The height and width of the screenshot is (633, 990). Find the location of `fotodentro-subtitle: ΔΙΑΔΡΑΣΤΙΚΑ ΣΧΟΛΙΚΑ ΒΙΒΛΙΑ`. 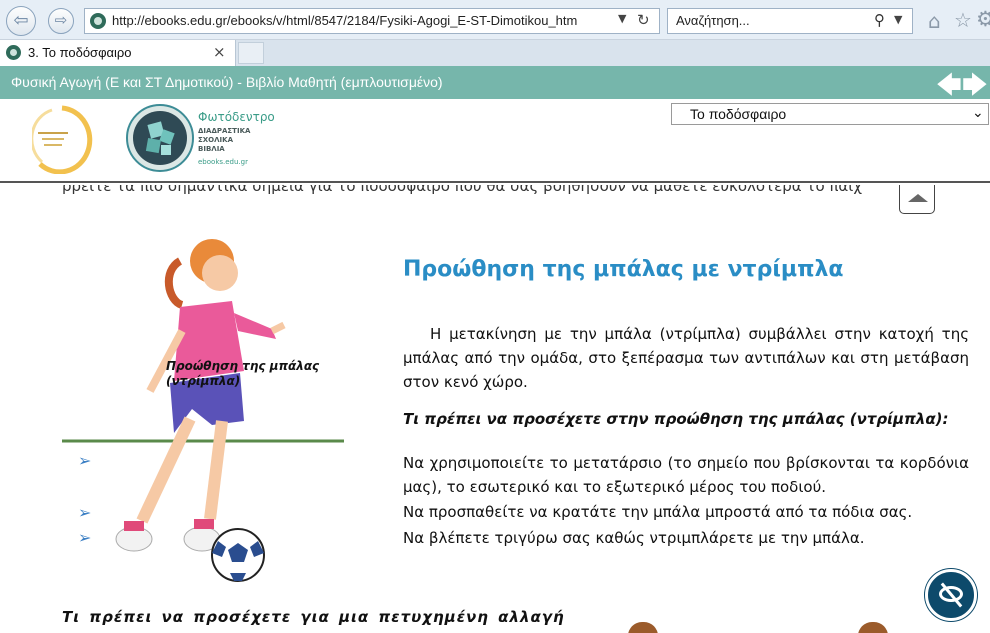

fotodentro-subtitle: ΔΙΑΔΡΑΣΤΙΚΑ ΣΧΟΛΙΚΑ ΒΙΒΛΙΑ is located at coordinates (224, 140).